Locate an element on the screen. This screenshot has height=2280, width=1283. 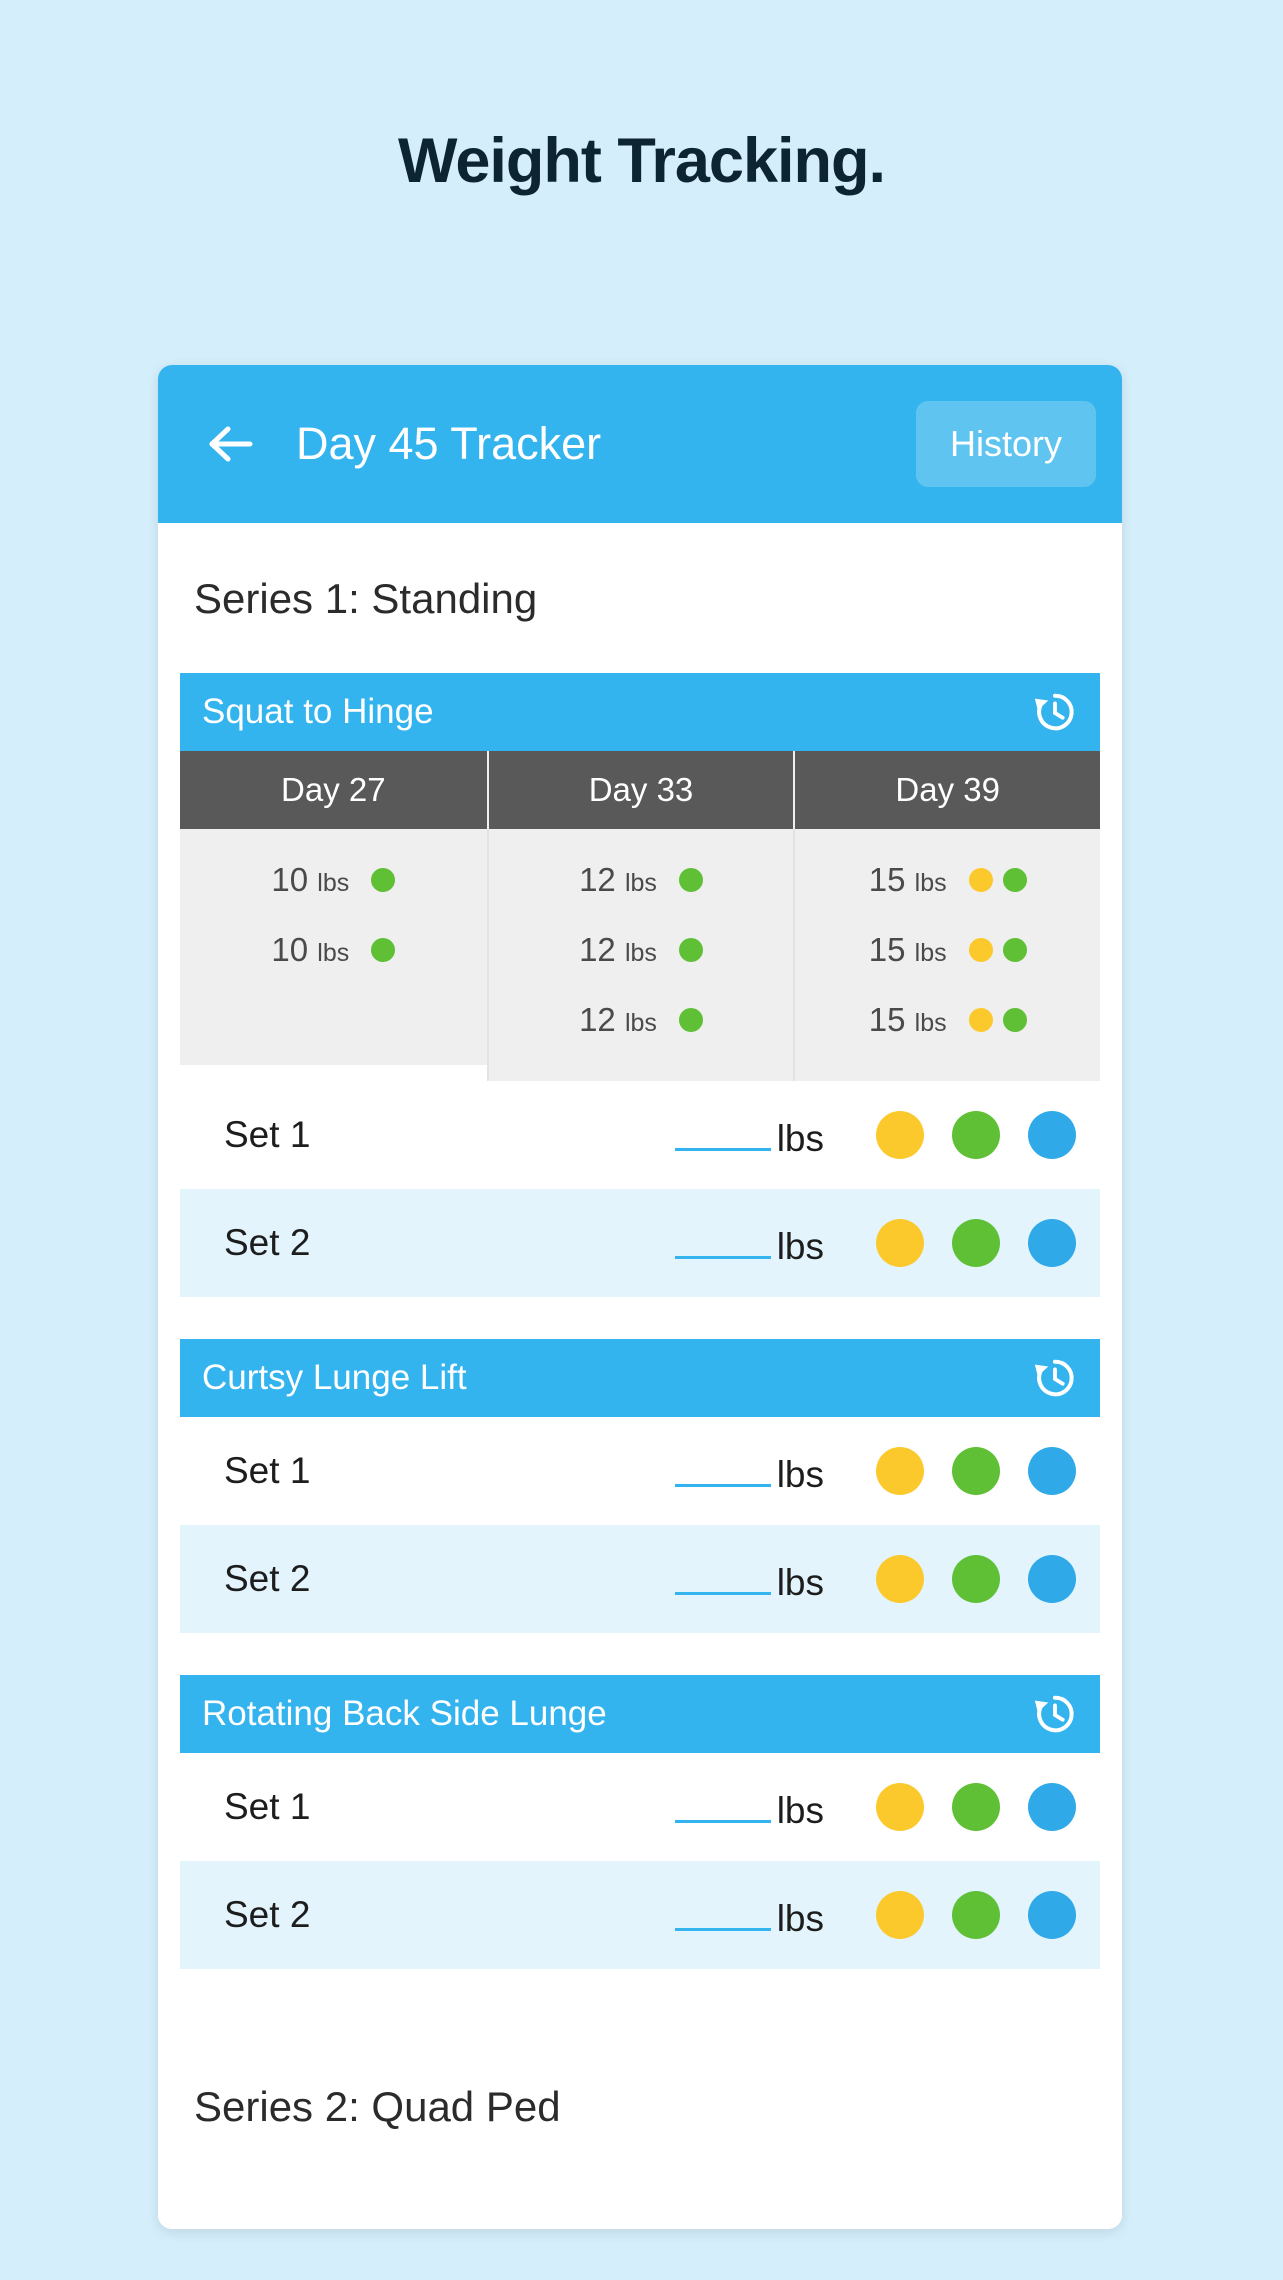
history-column-header: Day 39 is located at coordinates (947, 790).